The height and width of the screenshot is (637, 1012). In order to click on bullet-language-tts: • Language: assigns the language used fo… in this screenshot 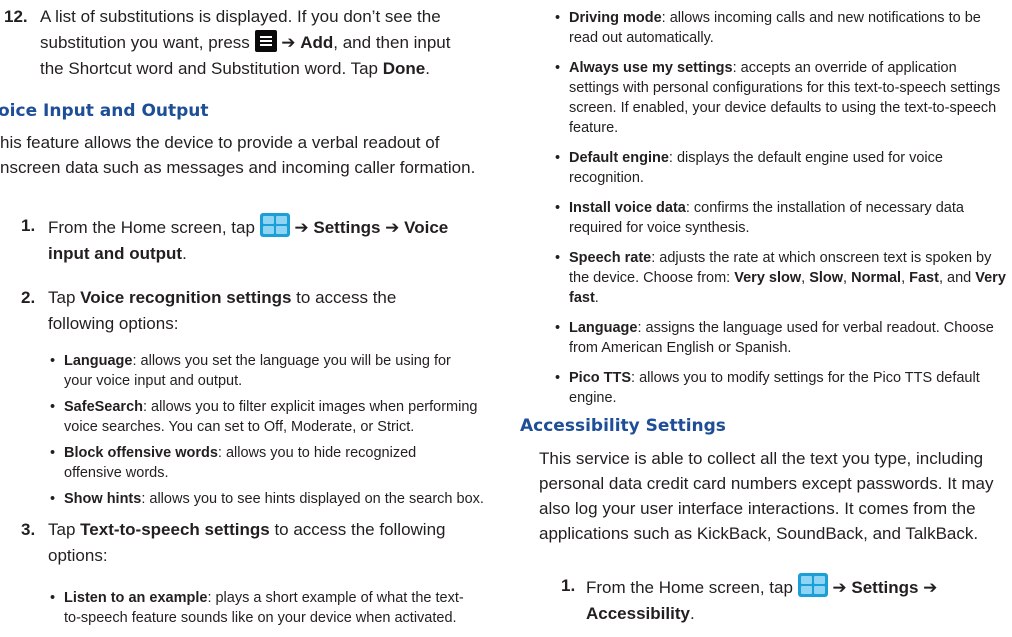, I will do `click(775, 338)`.